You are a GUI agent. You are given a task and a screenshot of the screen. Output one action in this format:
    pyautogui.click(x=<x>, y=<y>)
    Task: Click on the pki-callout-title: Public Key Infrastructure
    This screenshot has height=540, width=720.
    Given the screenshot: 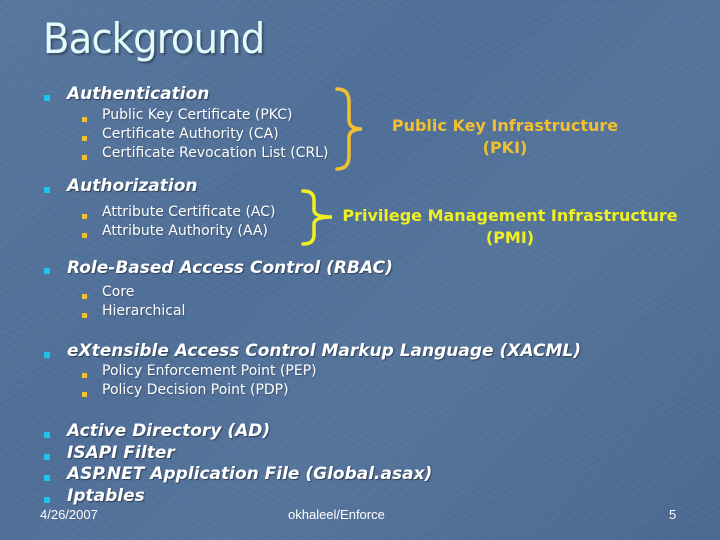 What is the action you would take?
    pyautogui.click(x=505, y=125)
    